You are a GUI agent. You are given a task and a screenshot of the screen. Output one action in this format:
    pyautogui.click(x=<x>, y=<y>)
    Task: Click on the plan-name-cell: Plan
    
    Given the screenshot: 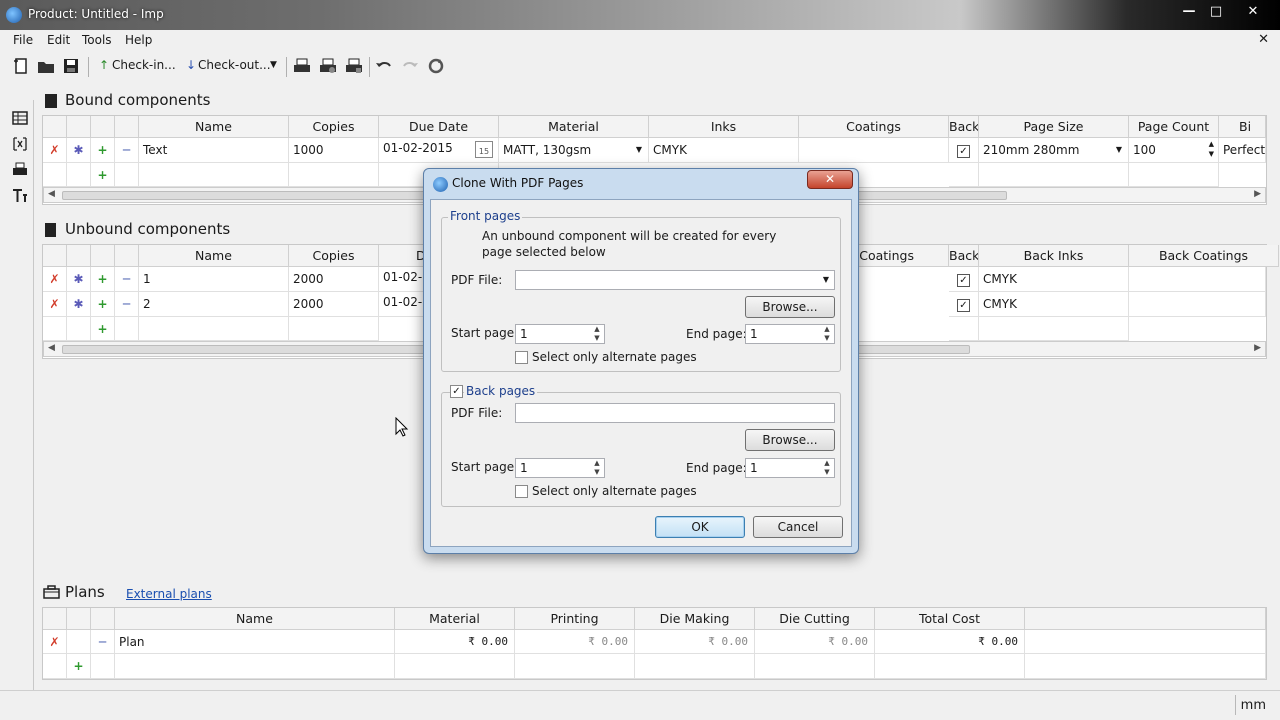 What is the action you would take?
    pyautogui.click(x=255, y=642)
    